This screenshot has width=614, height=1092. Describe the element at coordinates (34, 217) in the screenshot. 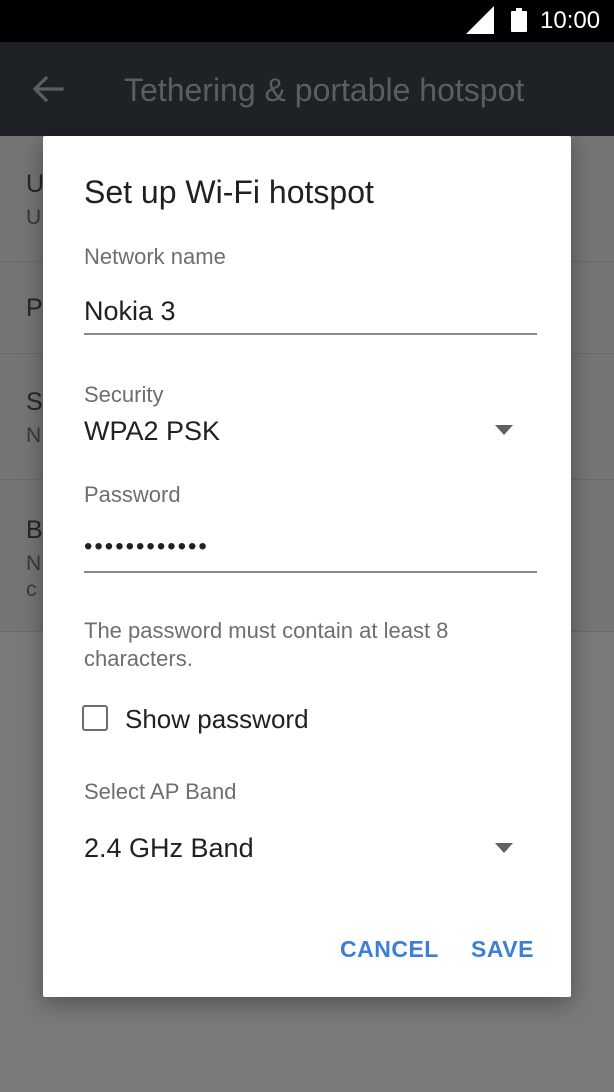

I see `list-item-subtitle: U` at that location.